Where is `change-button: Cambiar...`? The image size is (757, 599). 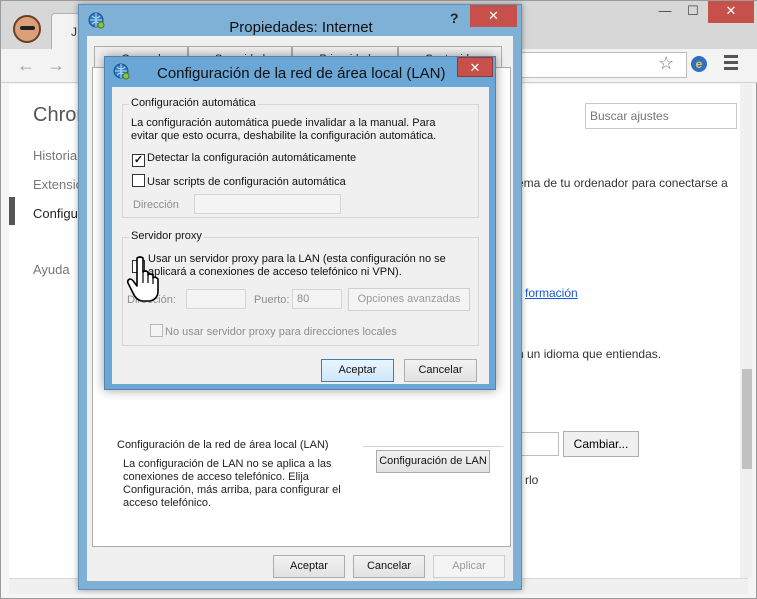 change-button: Cambiar... is located at coordinates (601, 444).